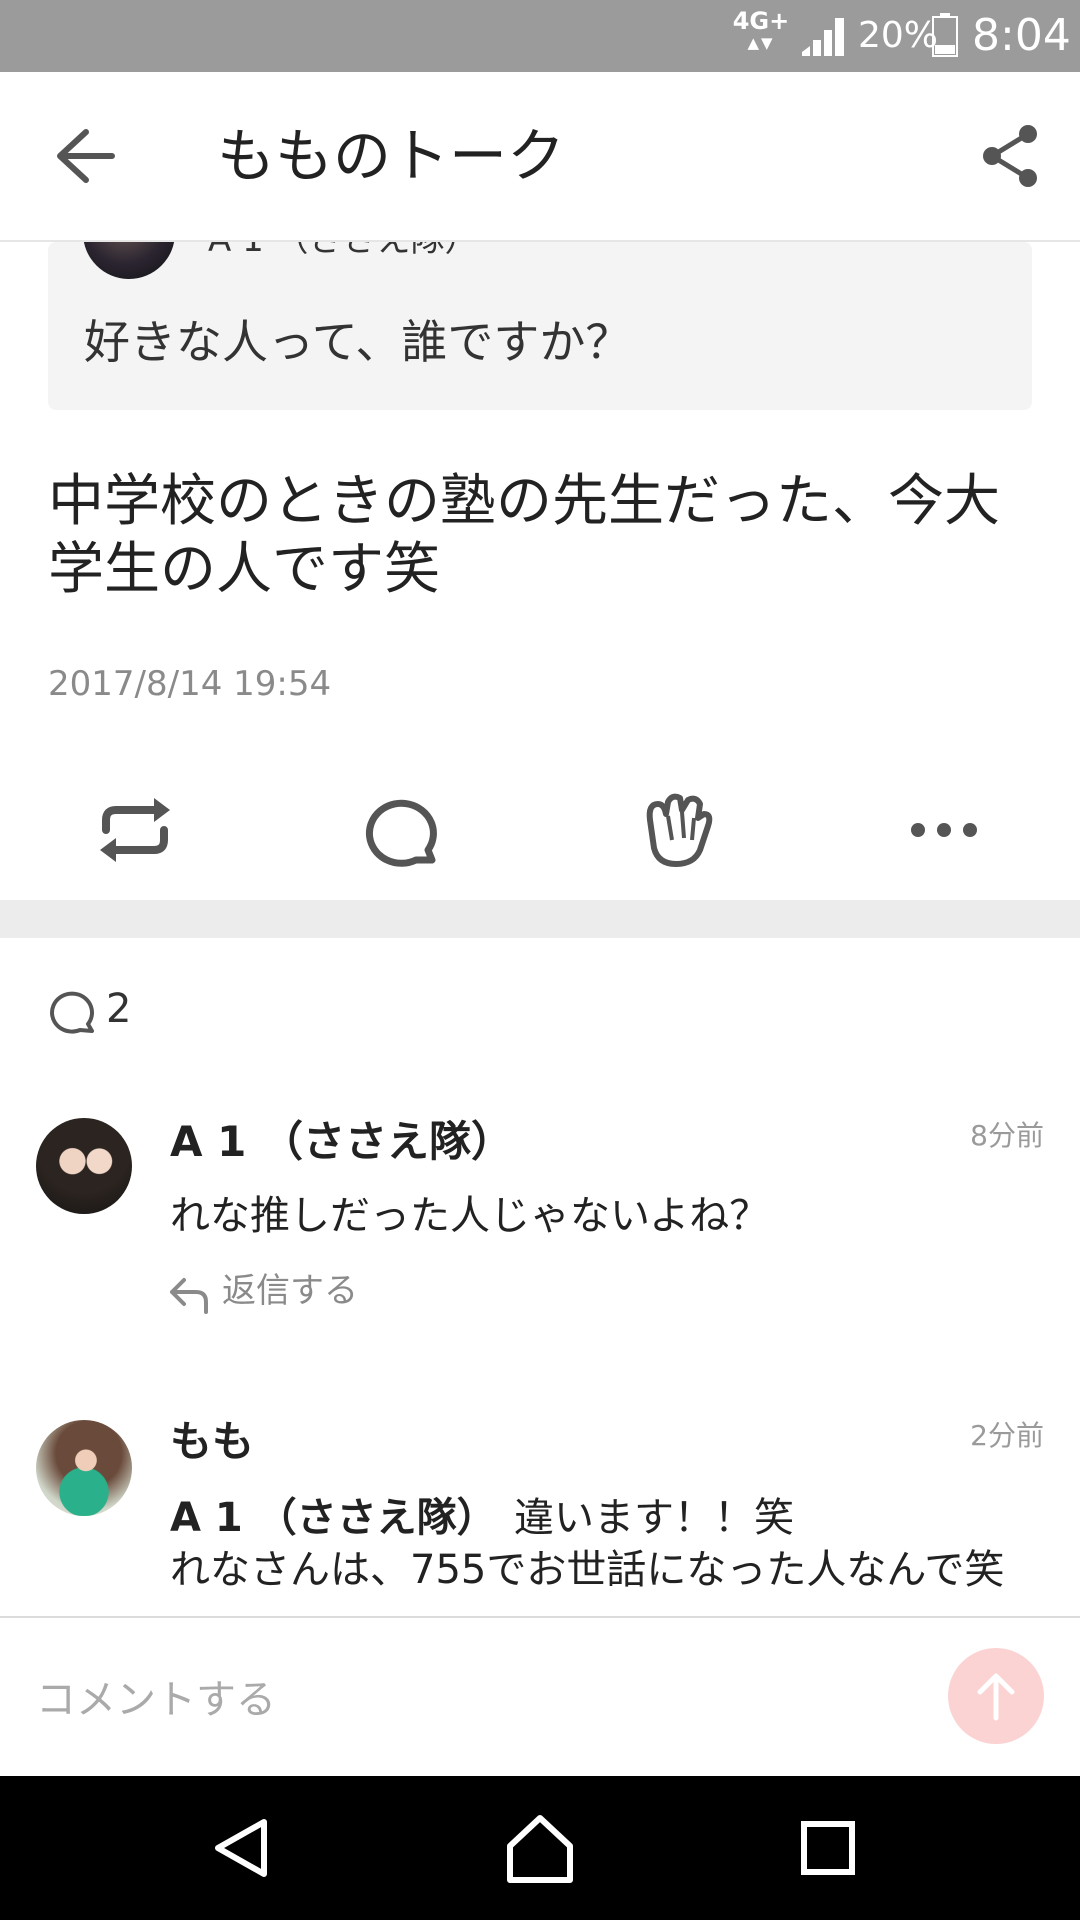 The image size is (1080, 1920). I want to click on signal-icon, so click(823, 37).